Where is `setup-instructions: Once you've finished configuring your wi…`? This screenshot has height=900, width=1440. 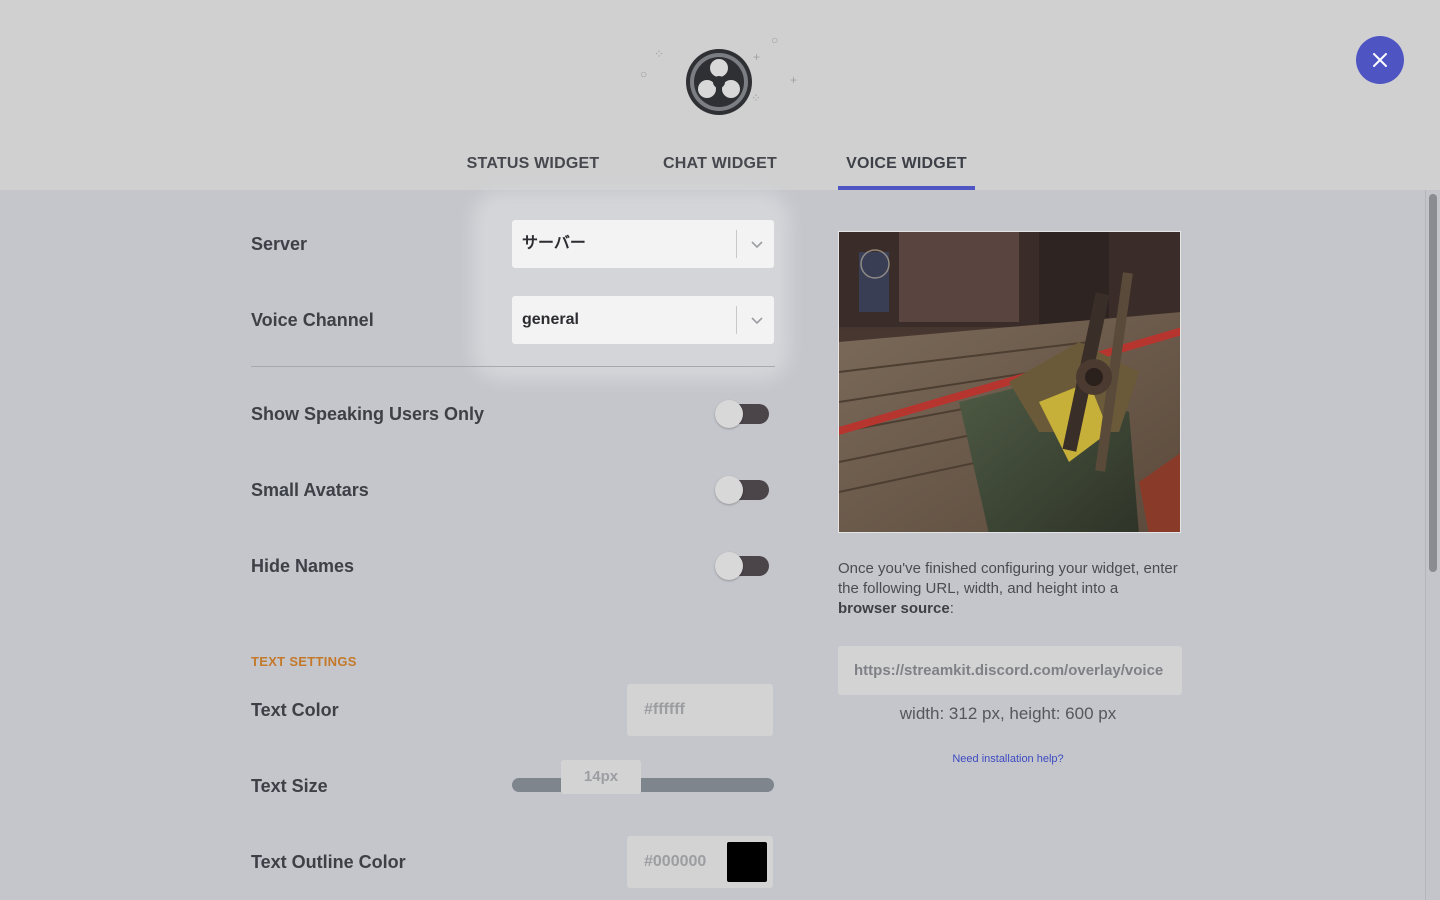
setup-instructions: Once you've finished configuring your wi… is located at coordinates (1008, 589).